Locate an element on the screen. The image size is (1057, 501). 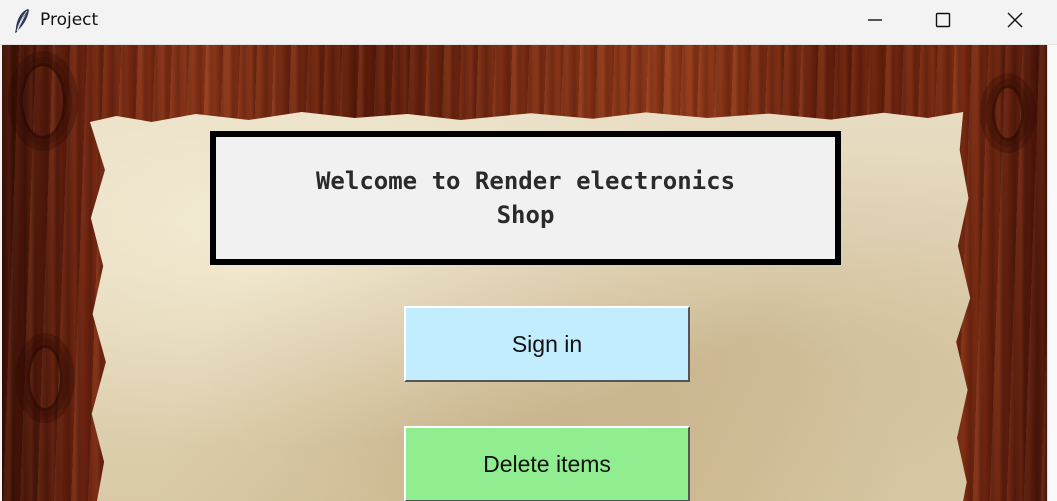
window-edge is located at coordinates (1052, 273).